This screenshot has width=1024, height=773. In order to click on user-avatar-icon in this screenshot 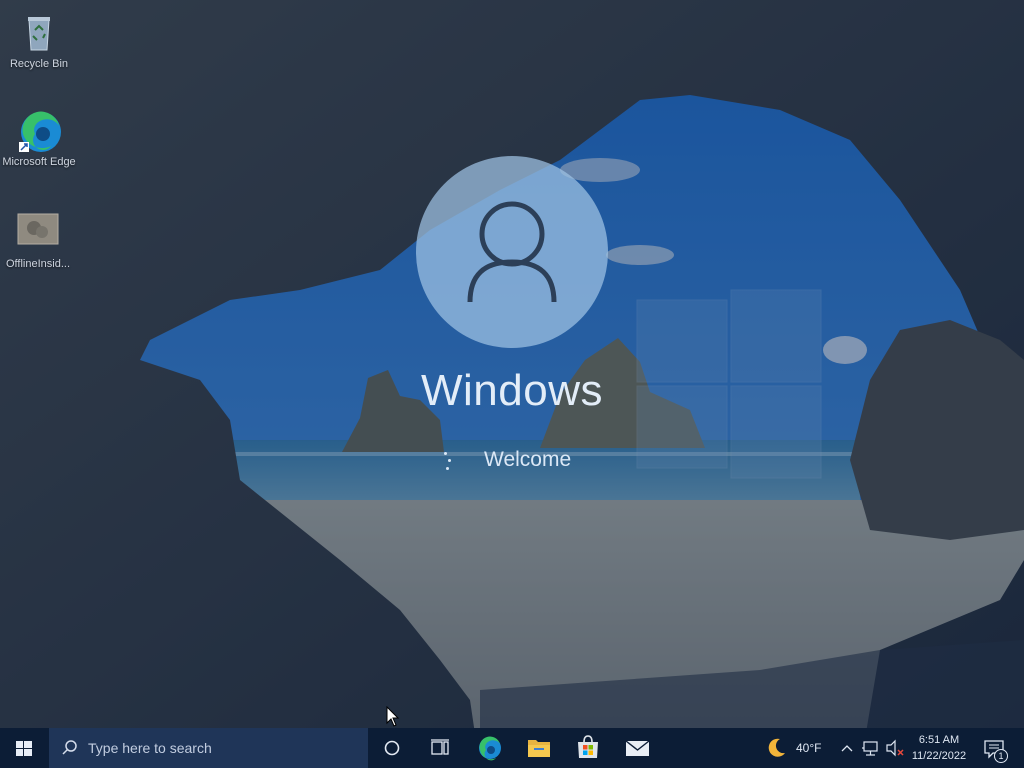, I will do `click(512, 252)`.